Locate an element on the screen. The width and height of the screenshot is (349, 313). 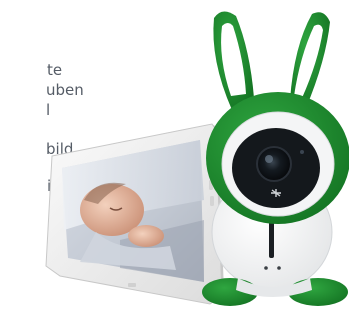
camera-lens is located at coordinates (274, 164).